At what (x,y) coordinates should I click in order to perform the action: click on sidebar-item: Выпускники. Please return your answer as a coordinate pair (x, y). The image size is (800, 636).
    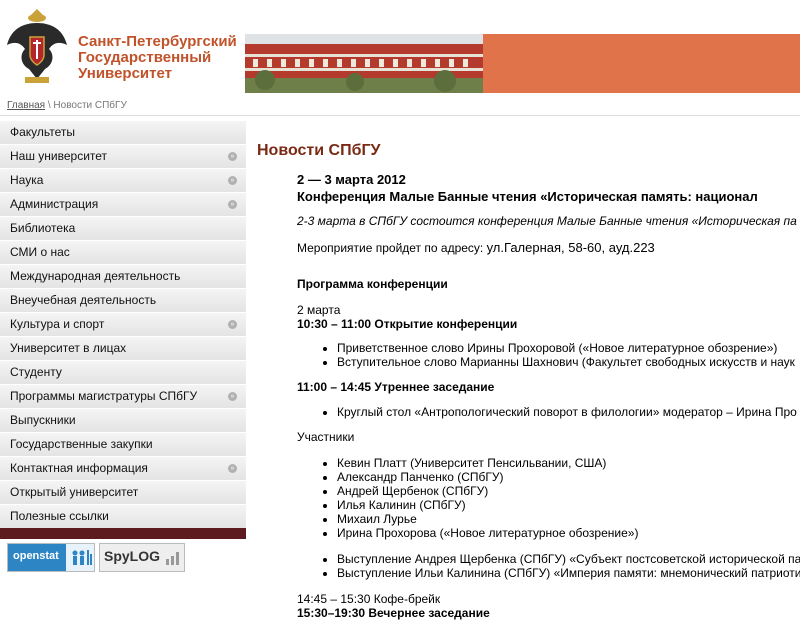
    Looking at the image, I should click on (123, 421).